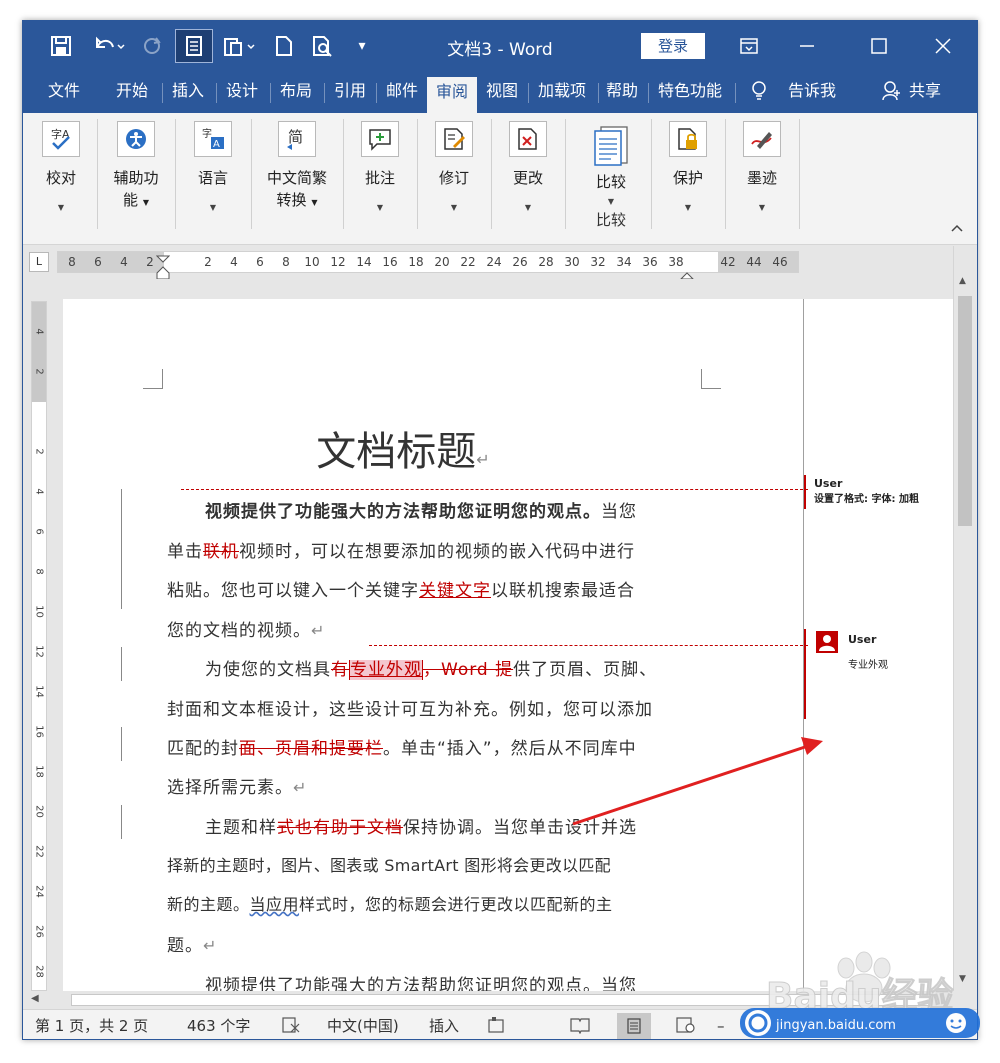  Describe the element at coordinates (622, 92) in the screenshot. I see `tab-help: 帮助` at that location.